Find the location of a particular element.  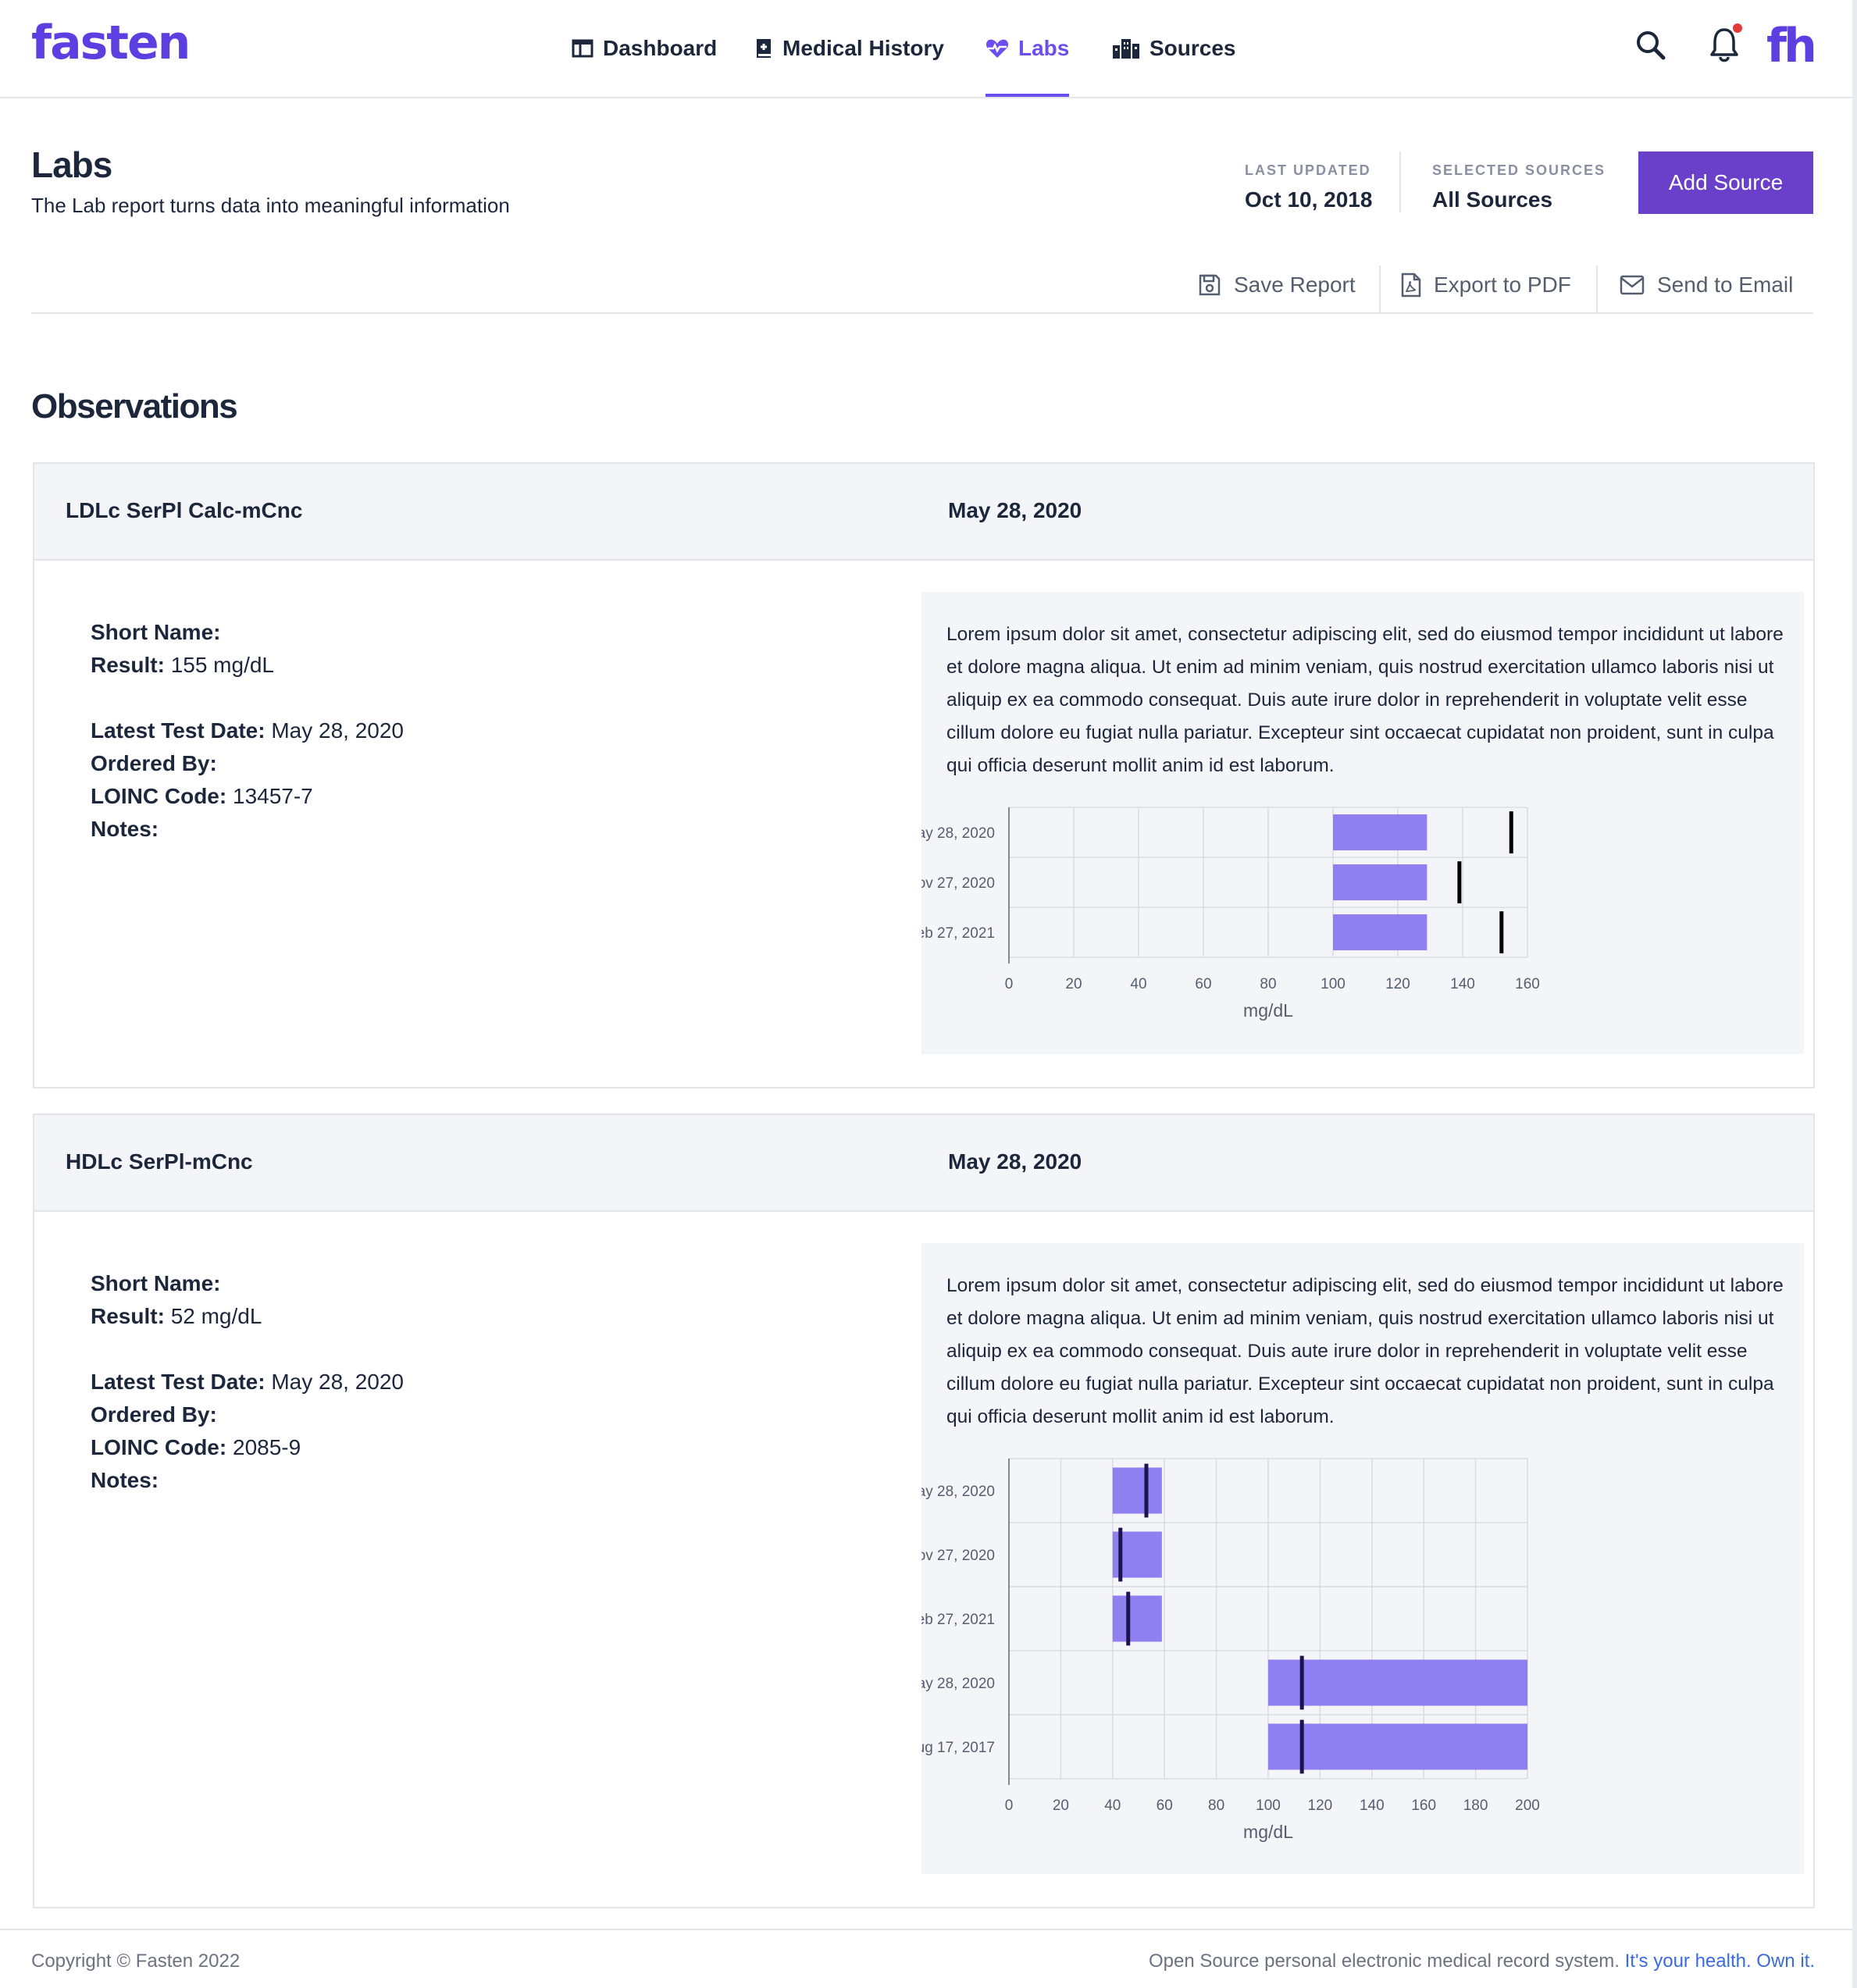

x-tick-label: 40 is located at coordinates (1138, 984).